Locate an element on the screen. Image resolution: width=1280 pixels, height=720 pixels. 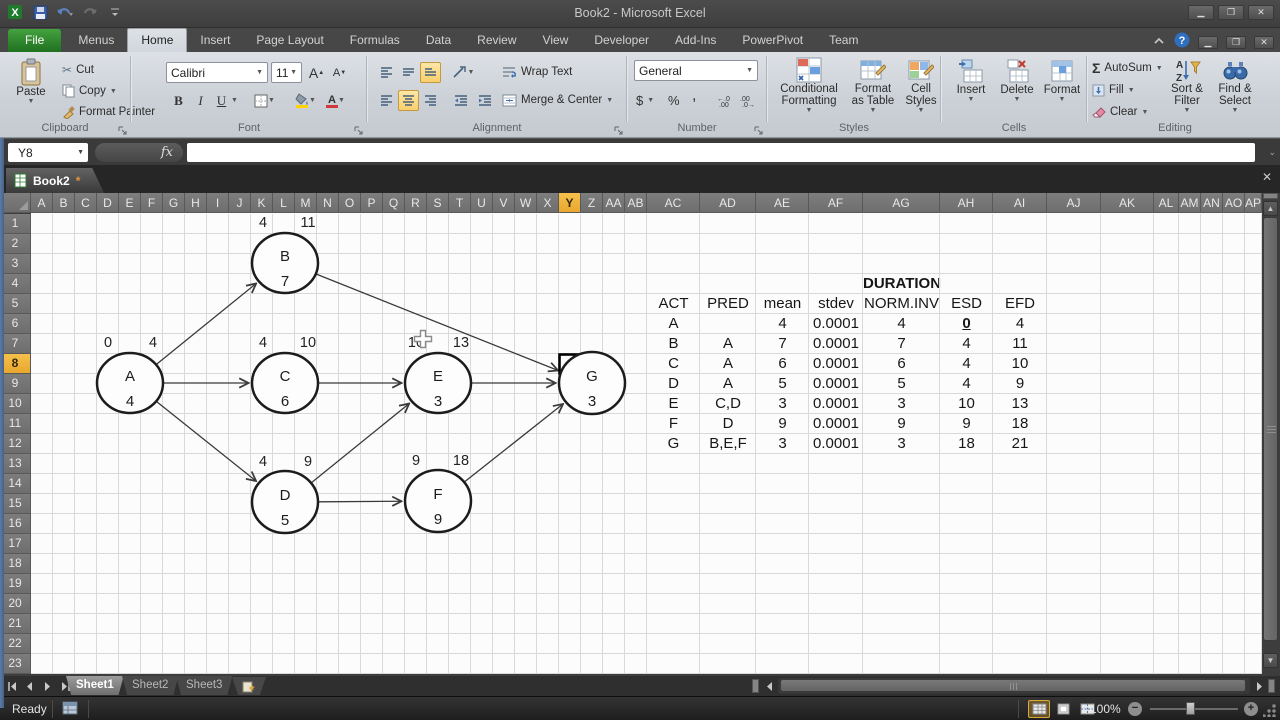
column-header-Y: Y is located at coordinates (570, 203).